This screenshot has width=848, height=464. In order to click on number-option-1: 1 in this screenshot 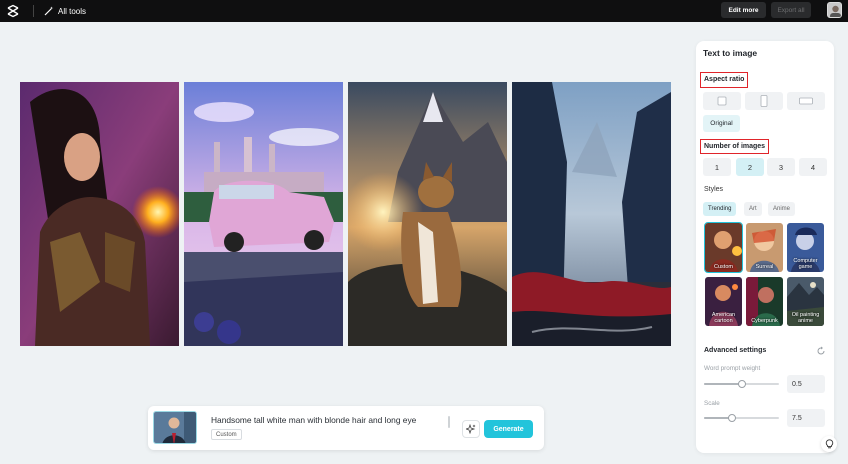, I will do `click(717, 167)`.